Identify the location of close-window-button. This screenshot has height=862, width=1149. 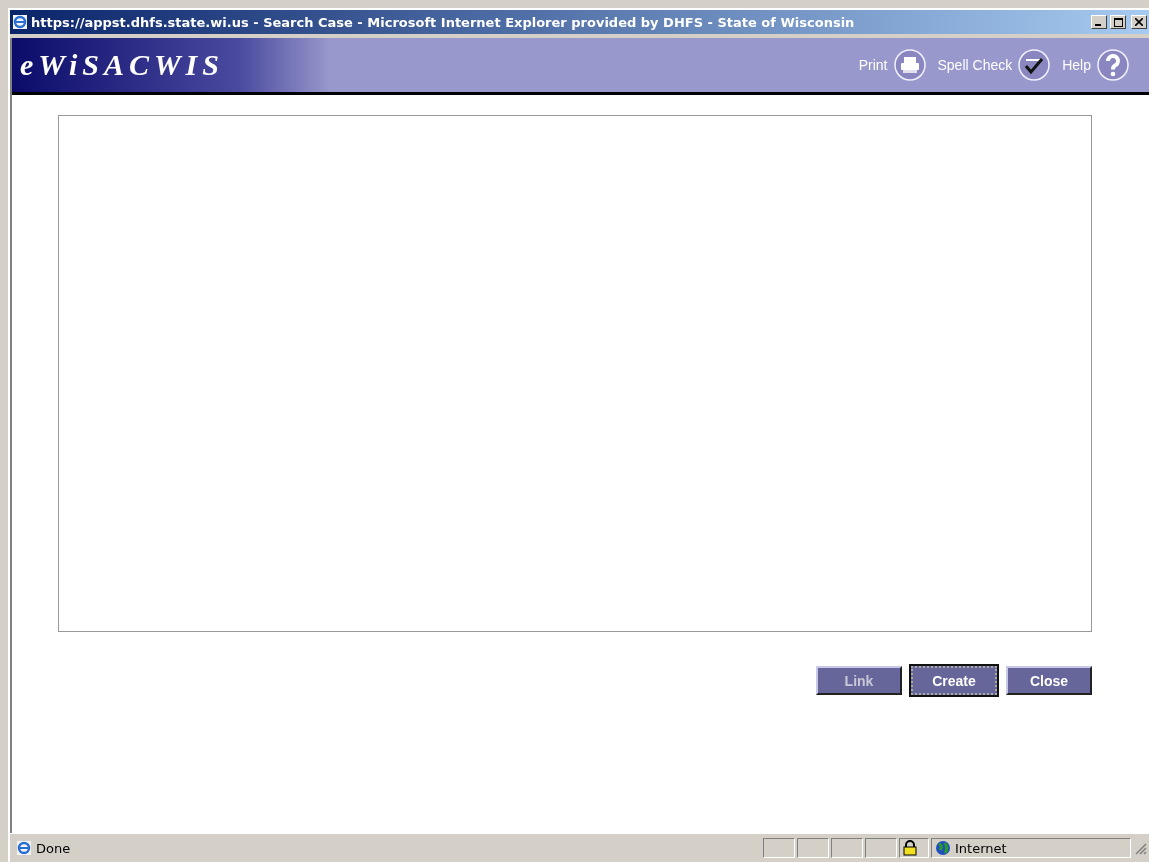
(1139, 22).